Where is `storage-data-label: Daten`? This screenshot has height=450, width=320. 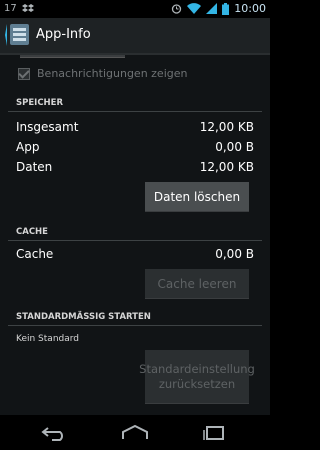
storage-data-label: Daten is located at coordinates (34, 167).